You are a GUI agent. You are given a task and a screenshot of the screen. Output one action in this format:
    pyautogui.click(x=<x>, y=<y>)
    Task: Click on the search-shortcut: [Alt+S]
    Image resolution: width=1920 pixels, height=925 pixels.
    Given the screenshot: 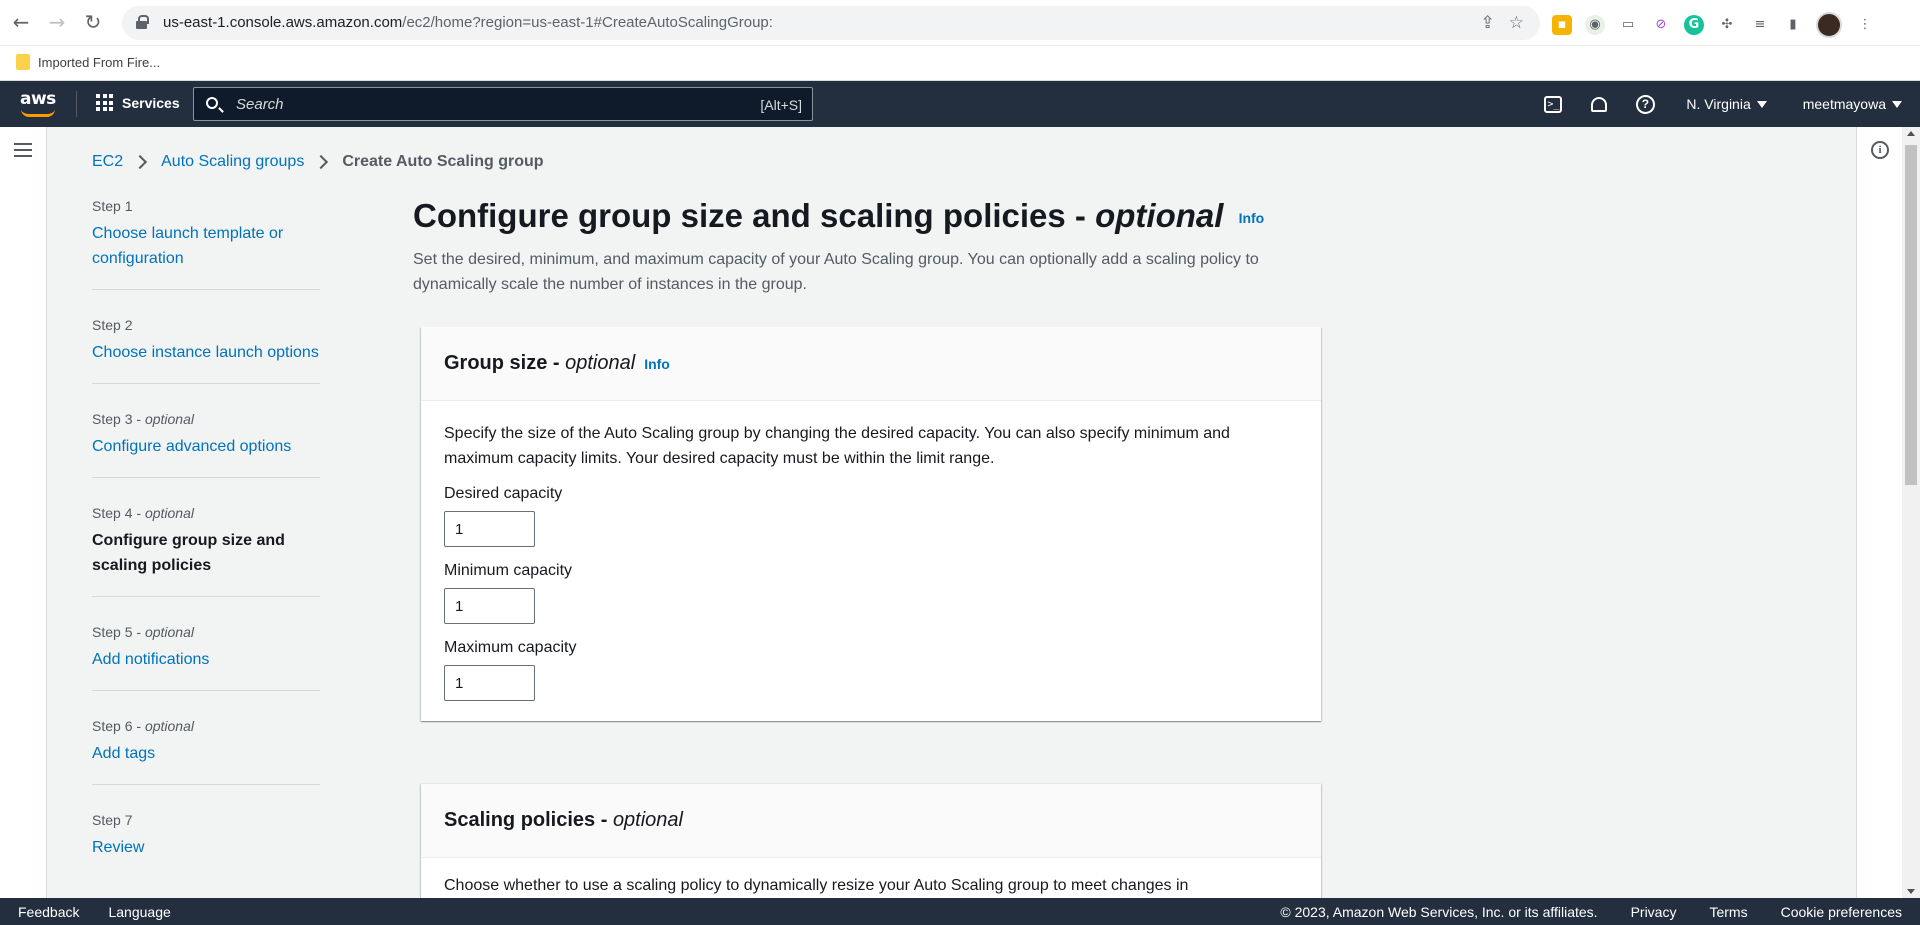 What is the action you would take?
    pyautogui.click(x=781, y=105)
    